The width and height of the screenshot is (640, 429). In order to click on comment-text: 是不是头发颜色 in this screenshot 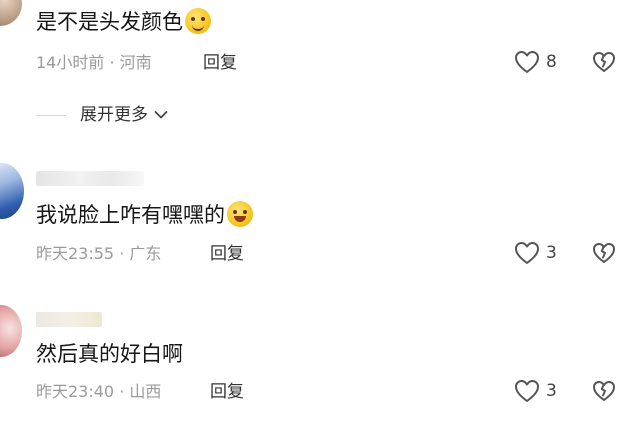, I will do `click(123, 22)`.